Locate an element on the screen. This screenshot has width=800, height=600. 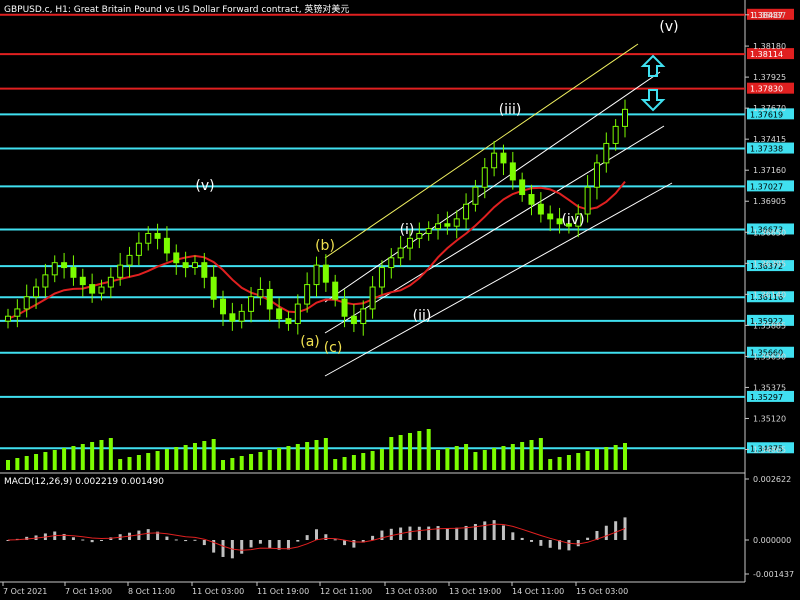
wave-label: (v) is located at coordinates (668, 27).